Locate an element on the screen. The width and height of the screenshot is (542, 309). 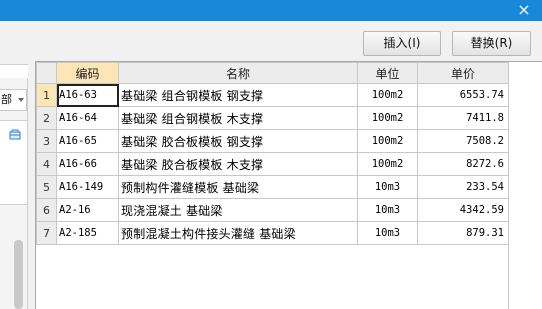
cell-code: A16-64 is located at coordinates (87, 118).